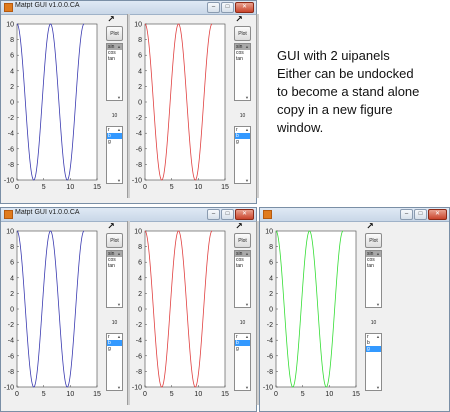 The width and height of the screenshot is (450, 412). I want to click on annotation-line: window., so click(300, 127).